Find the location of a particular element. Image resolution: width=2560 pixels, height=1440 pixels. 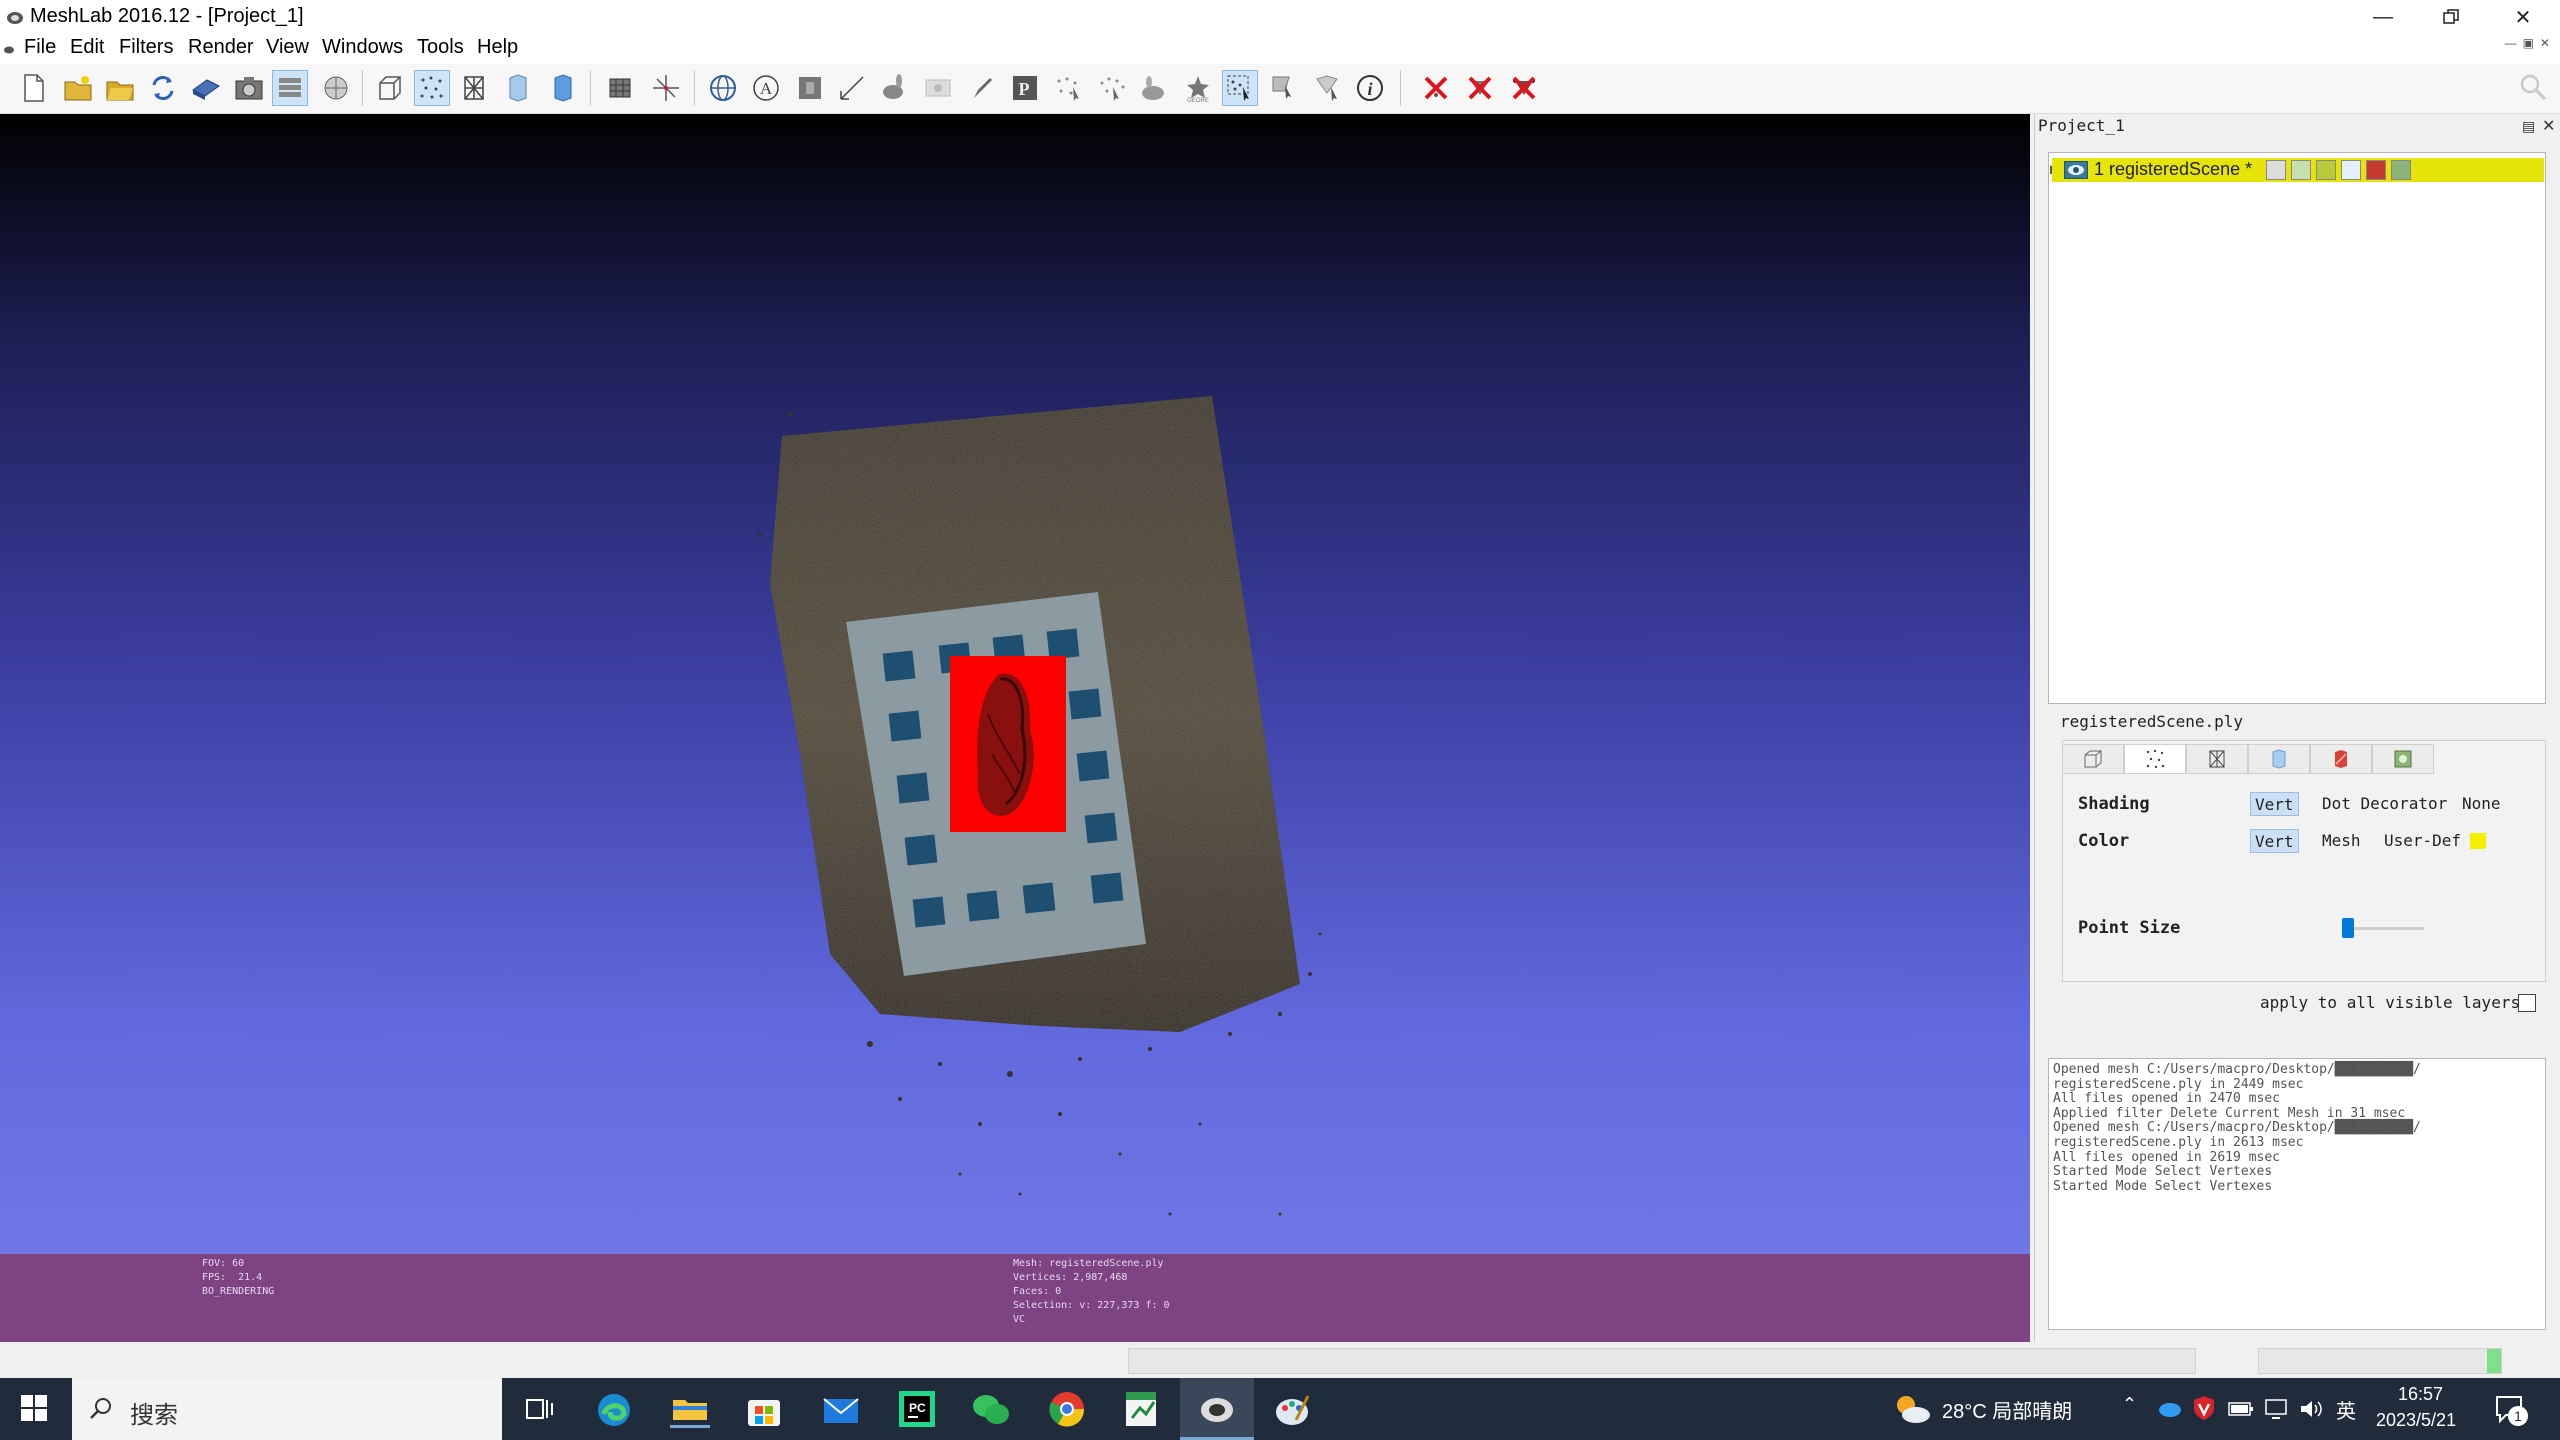

tab-wireframe is located at coordinates (2217, 759).